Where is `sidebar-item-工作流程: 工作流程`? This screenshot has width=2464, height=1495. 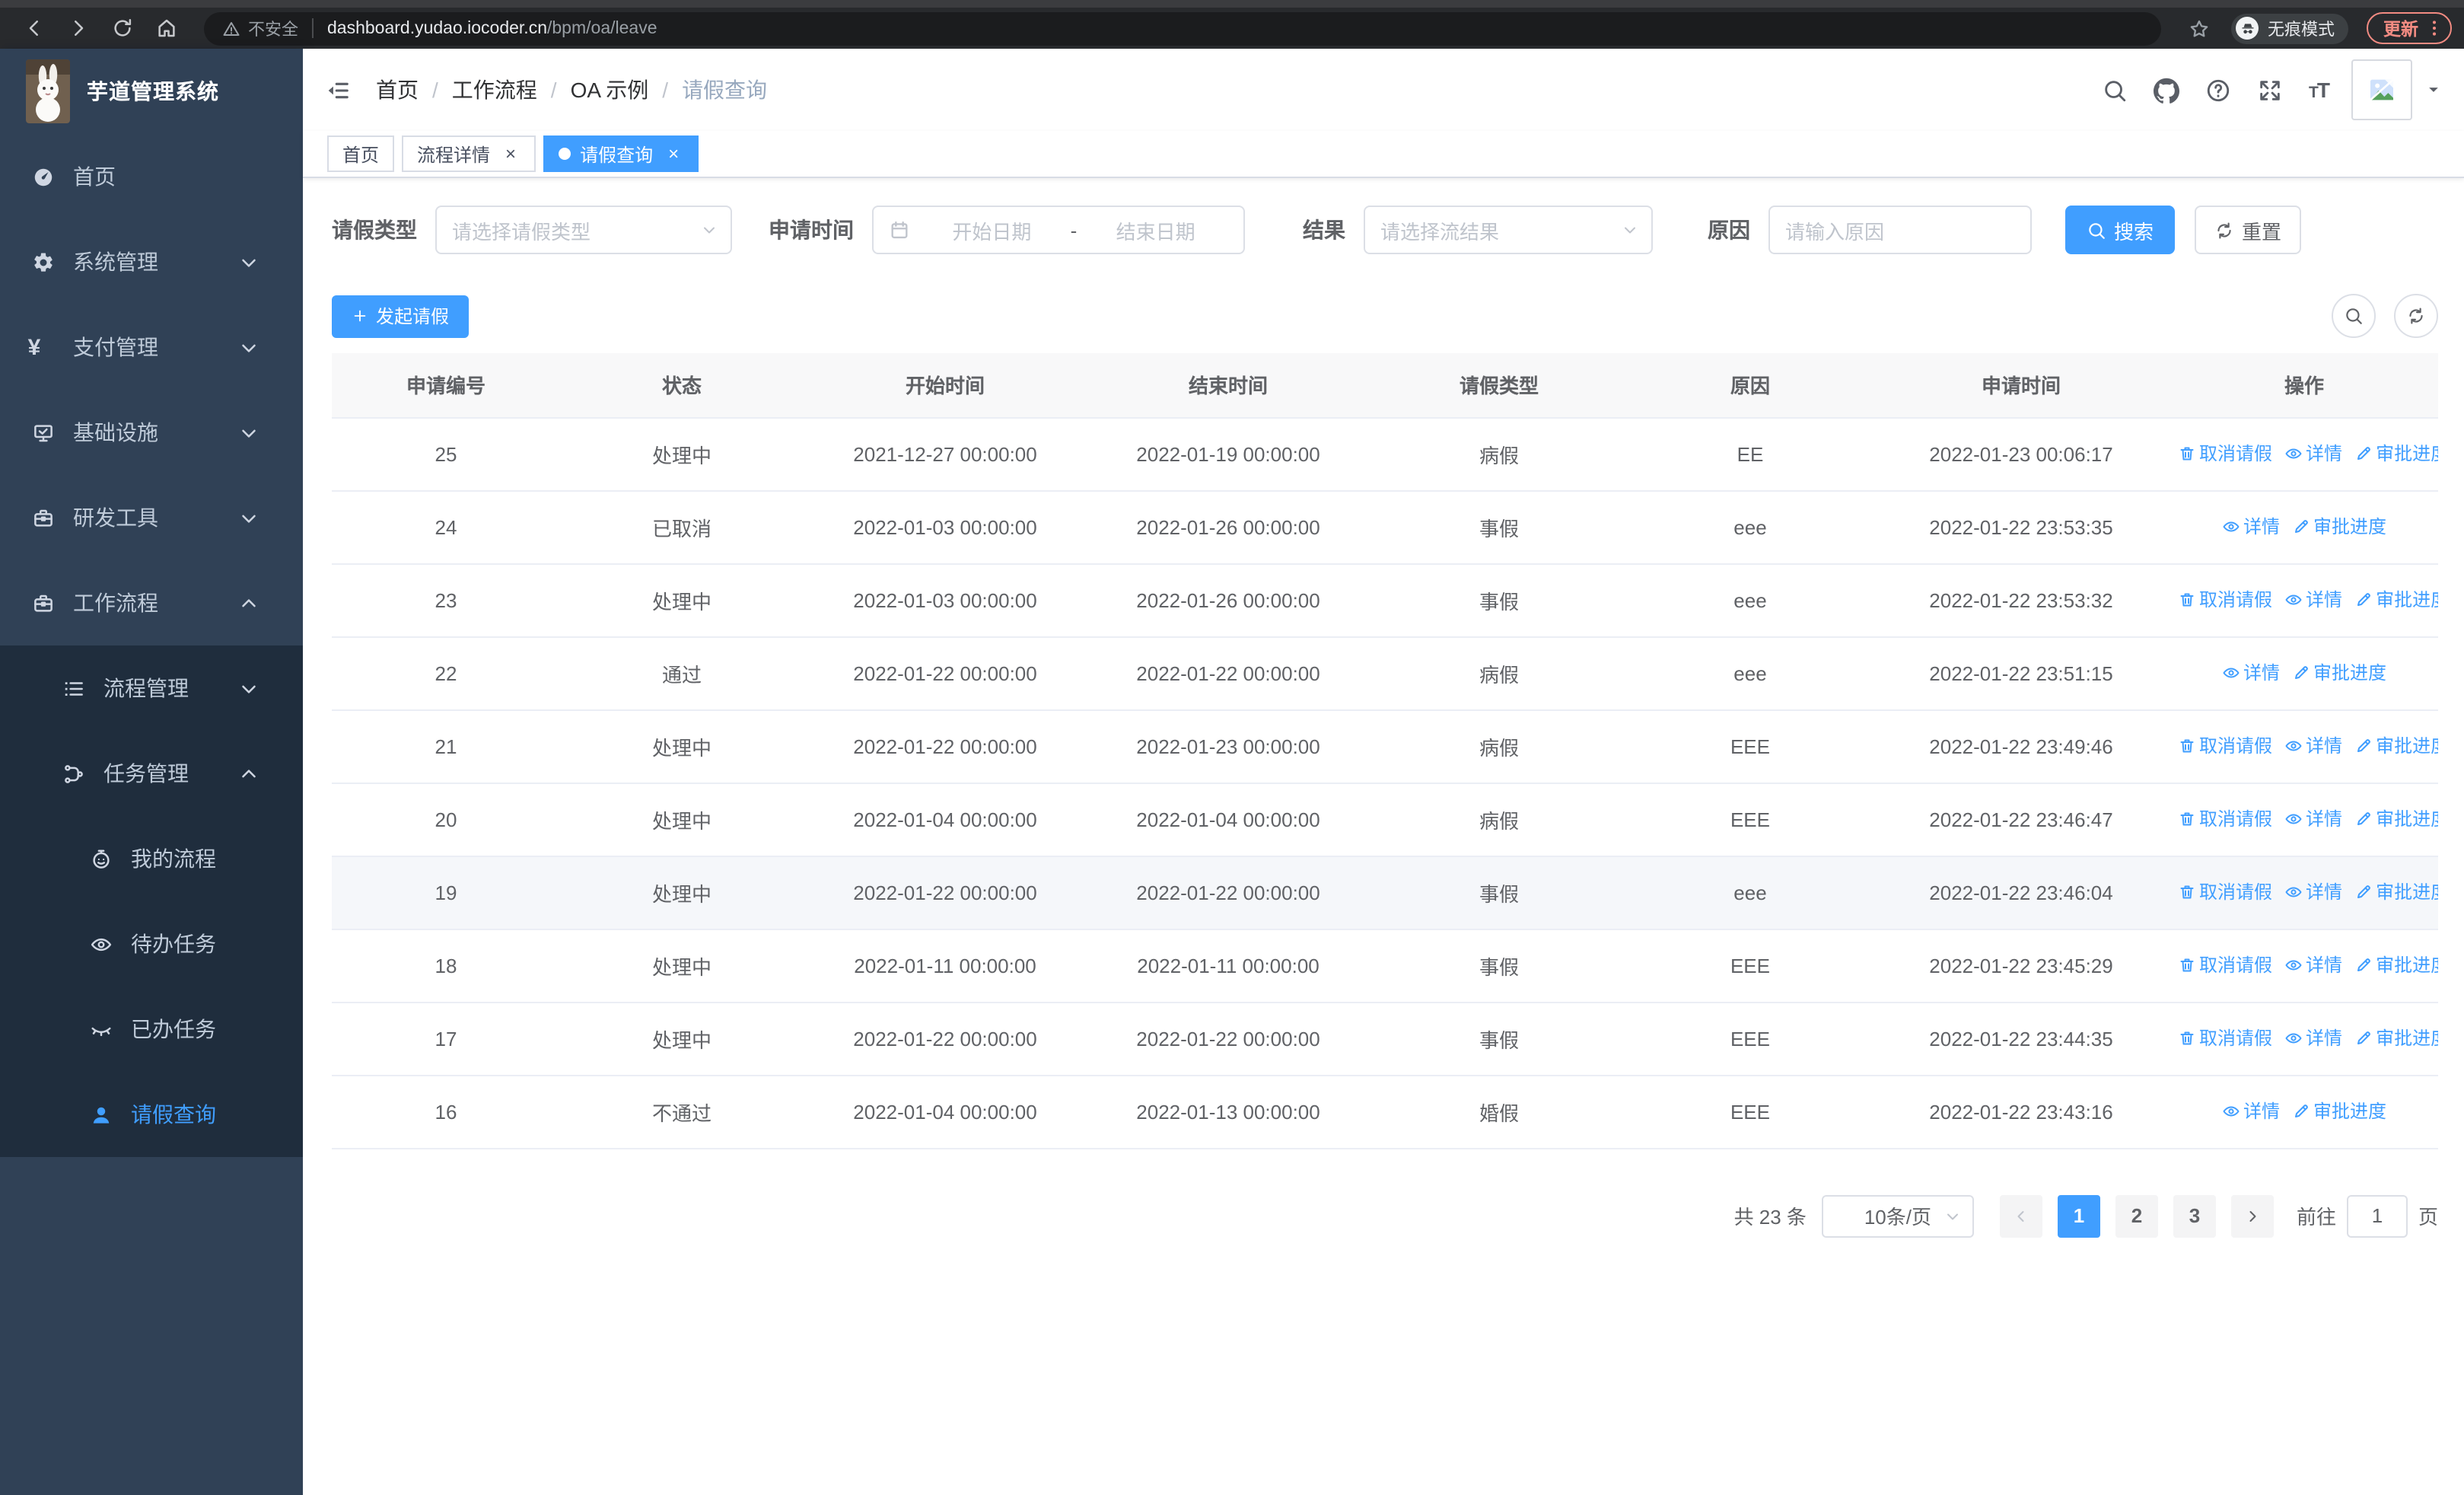 sidebar-item-工作流程: 工作流程 is located at coordinates (151, 603).